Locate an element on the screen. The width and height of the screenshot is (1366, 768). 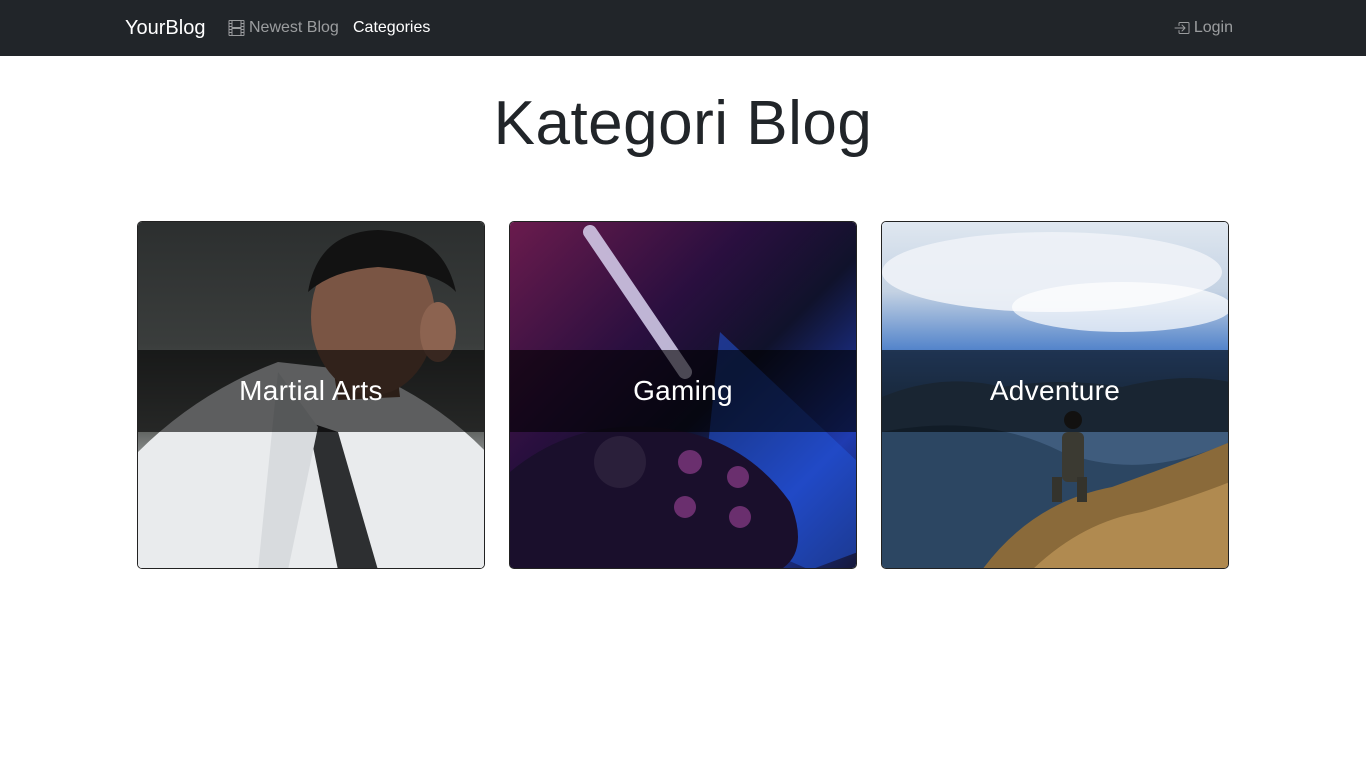
category-title: Adventure is located at coordinates (1055, 390).